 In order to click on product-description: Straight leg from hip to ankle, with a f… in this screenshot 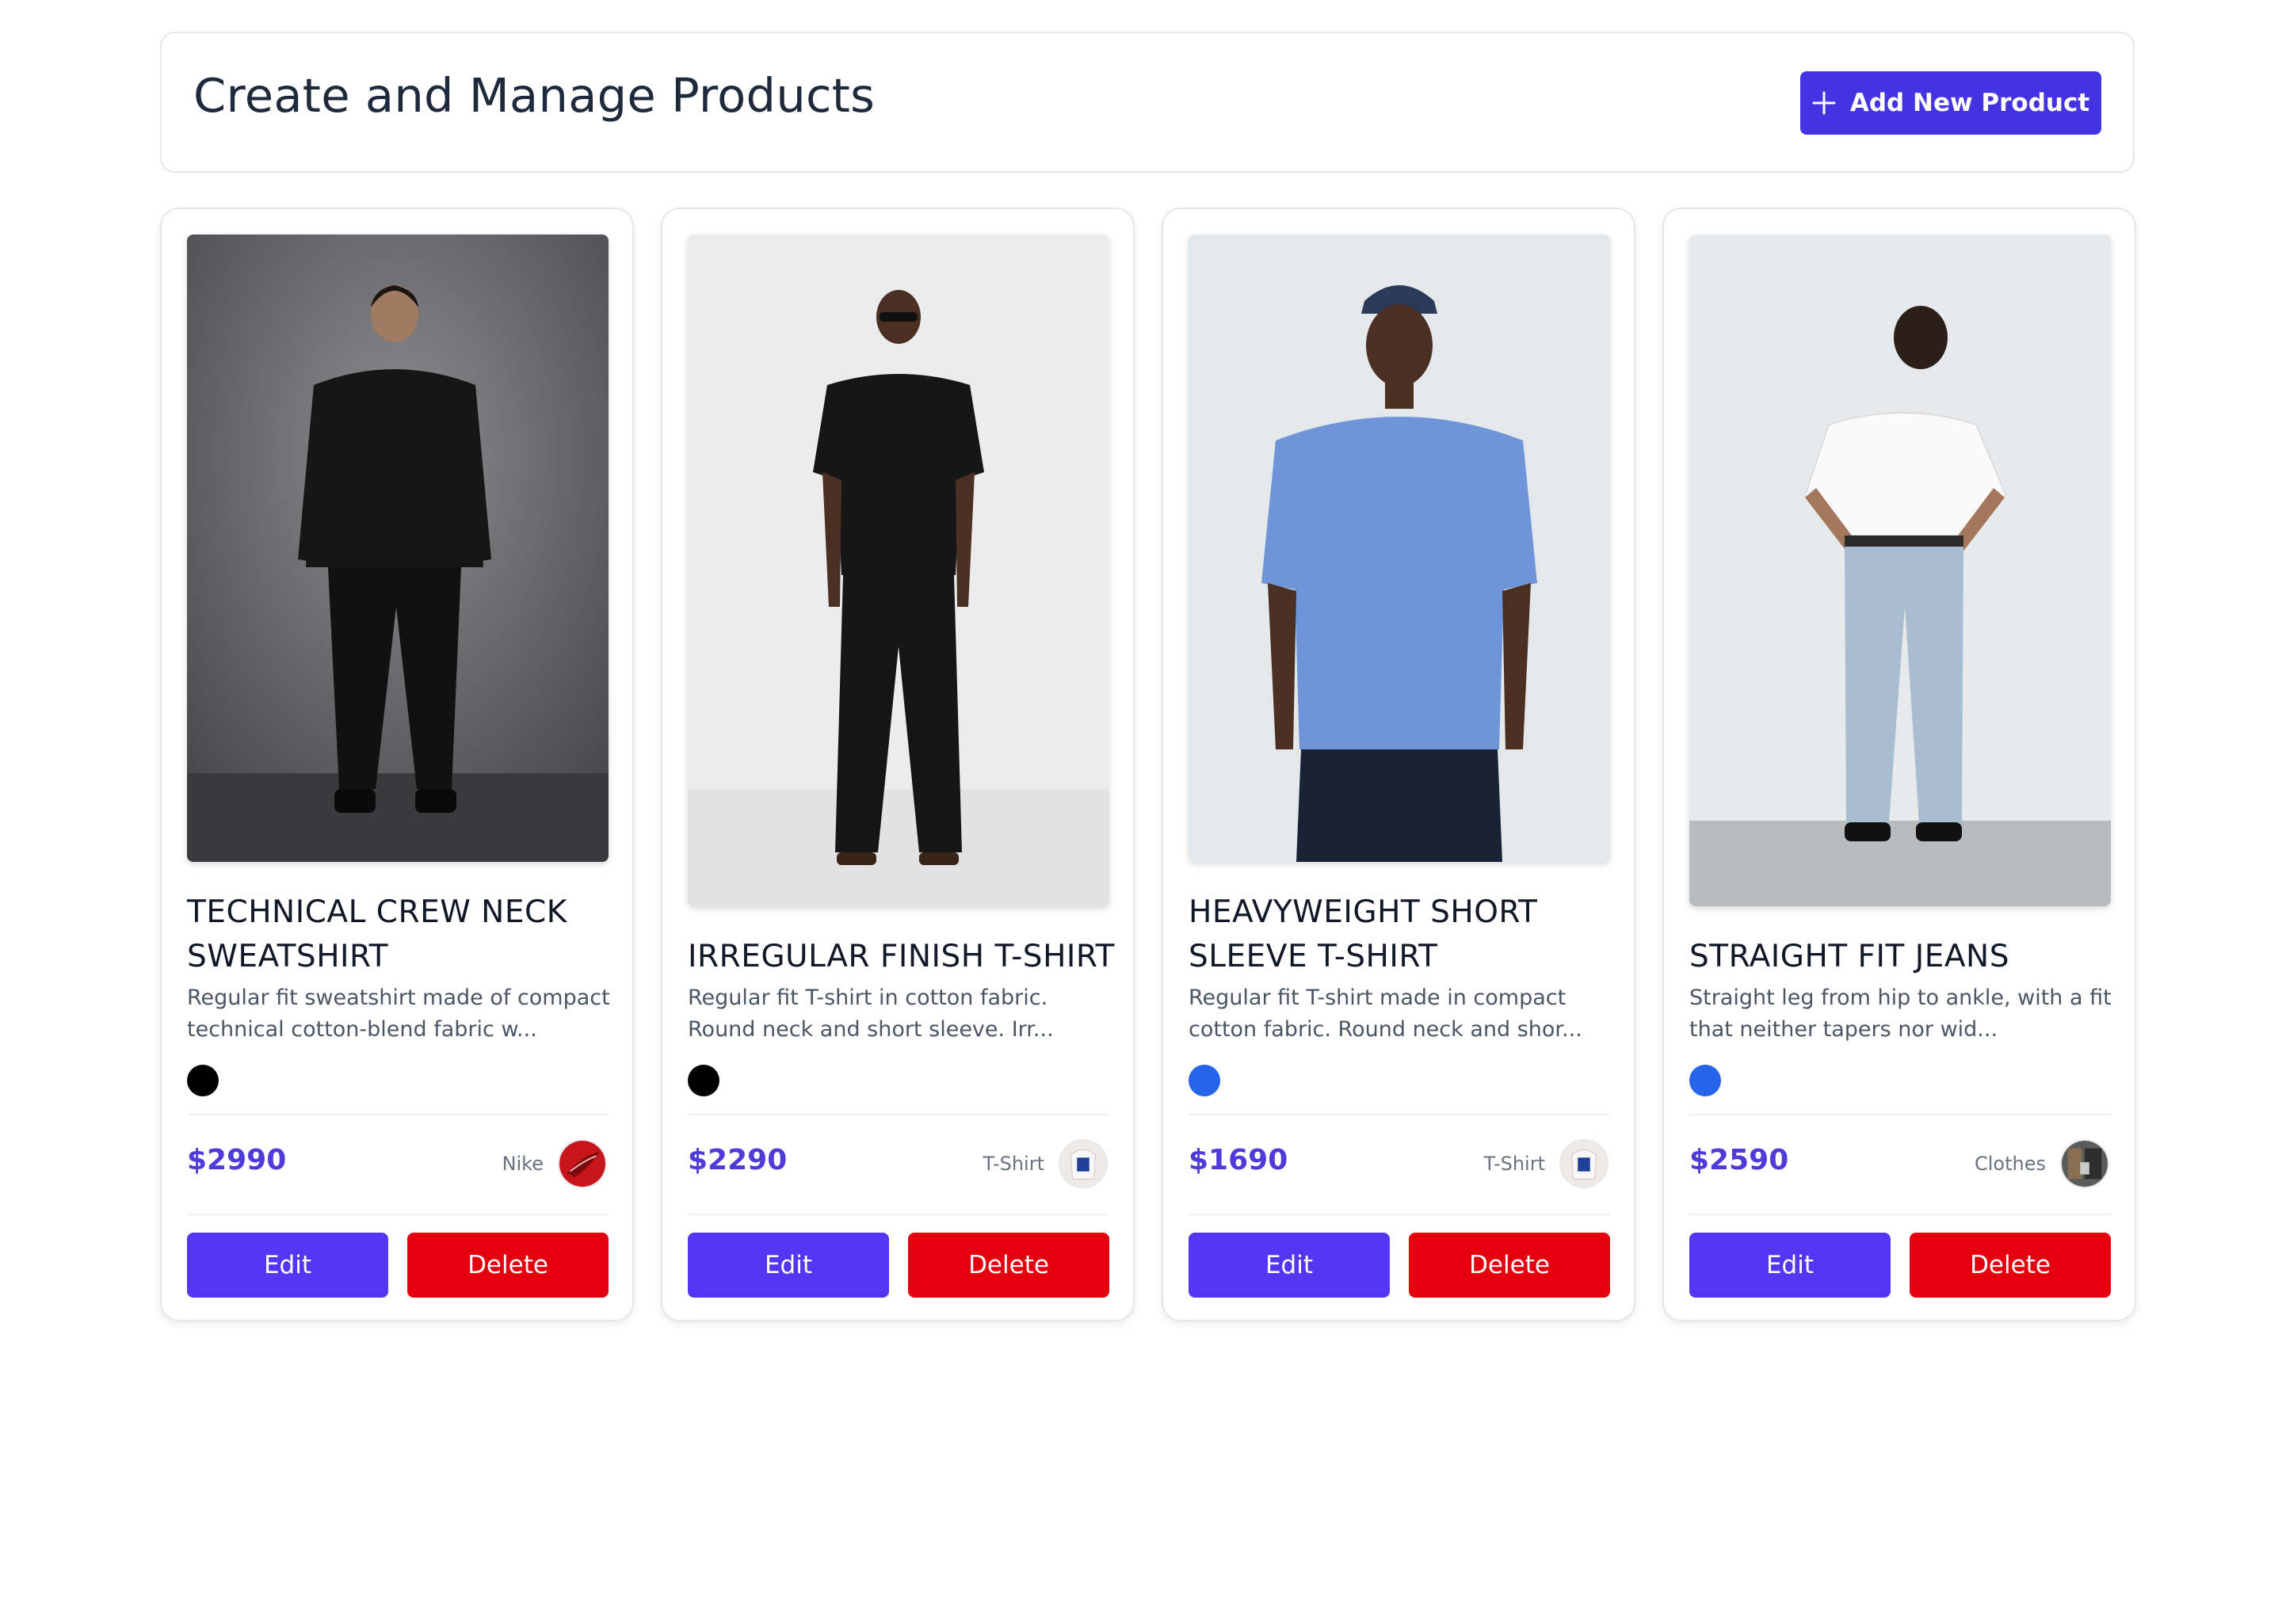, I will do `click(1900, 1013)`.